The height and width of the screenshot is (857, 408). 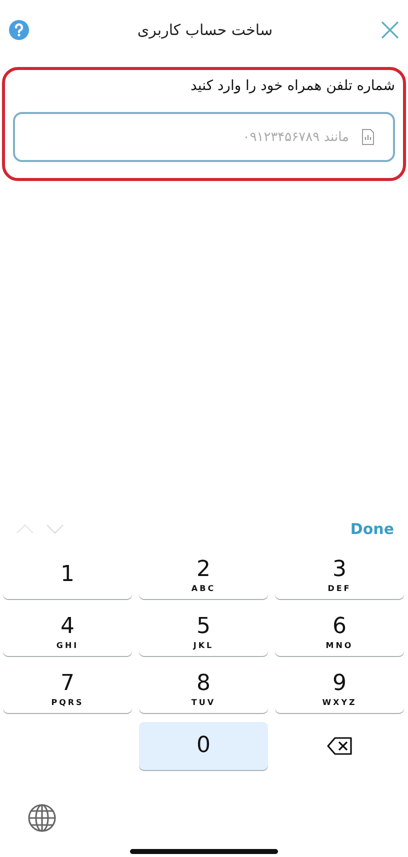 I want to click on phone-input-field: مانند ۰۹۱۲۳۴۵۶۷۸۹, so click(x=204, y=137).